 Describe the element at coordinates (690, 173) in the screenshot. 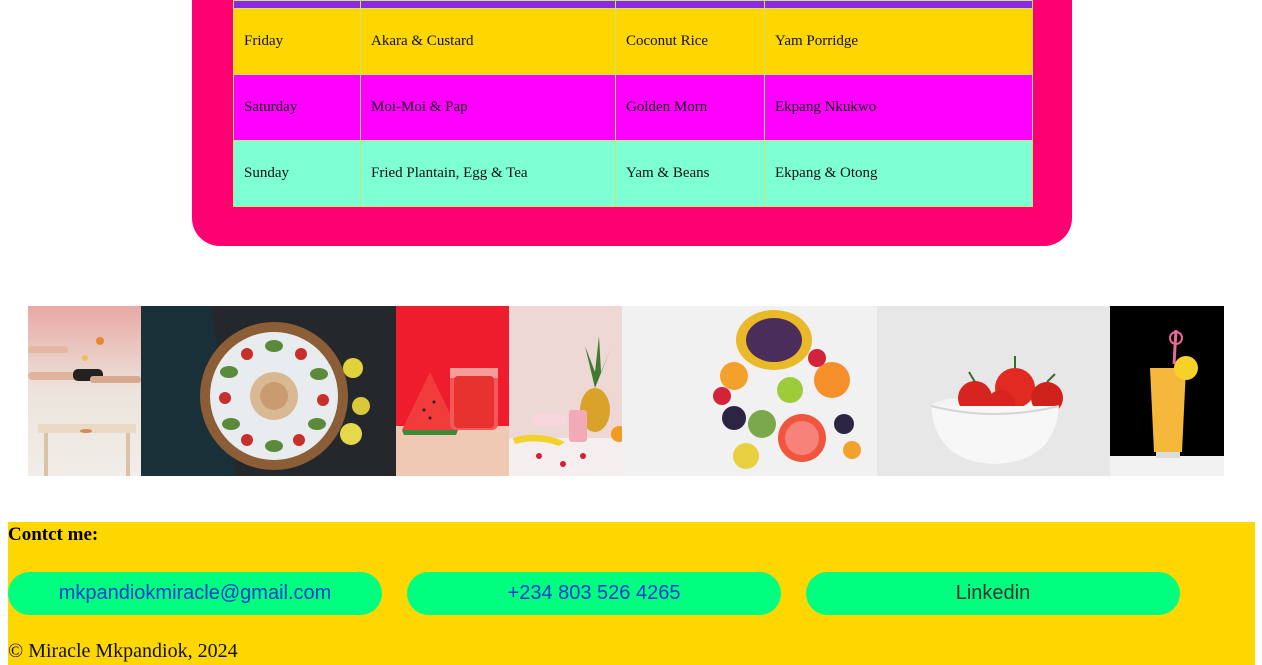

I see `lunch-cell: Yam & Beans` at that location.